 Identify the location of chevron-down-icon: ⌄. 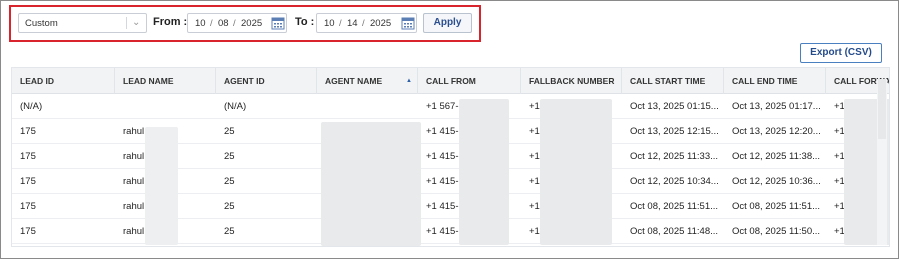
(136, 22).